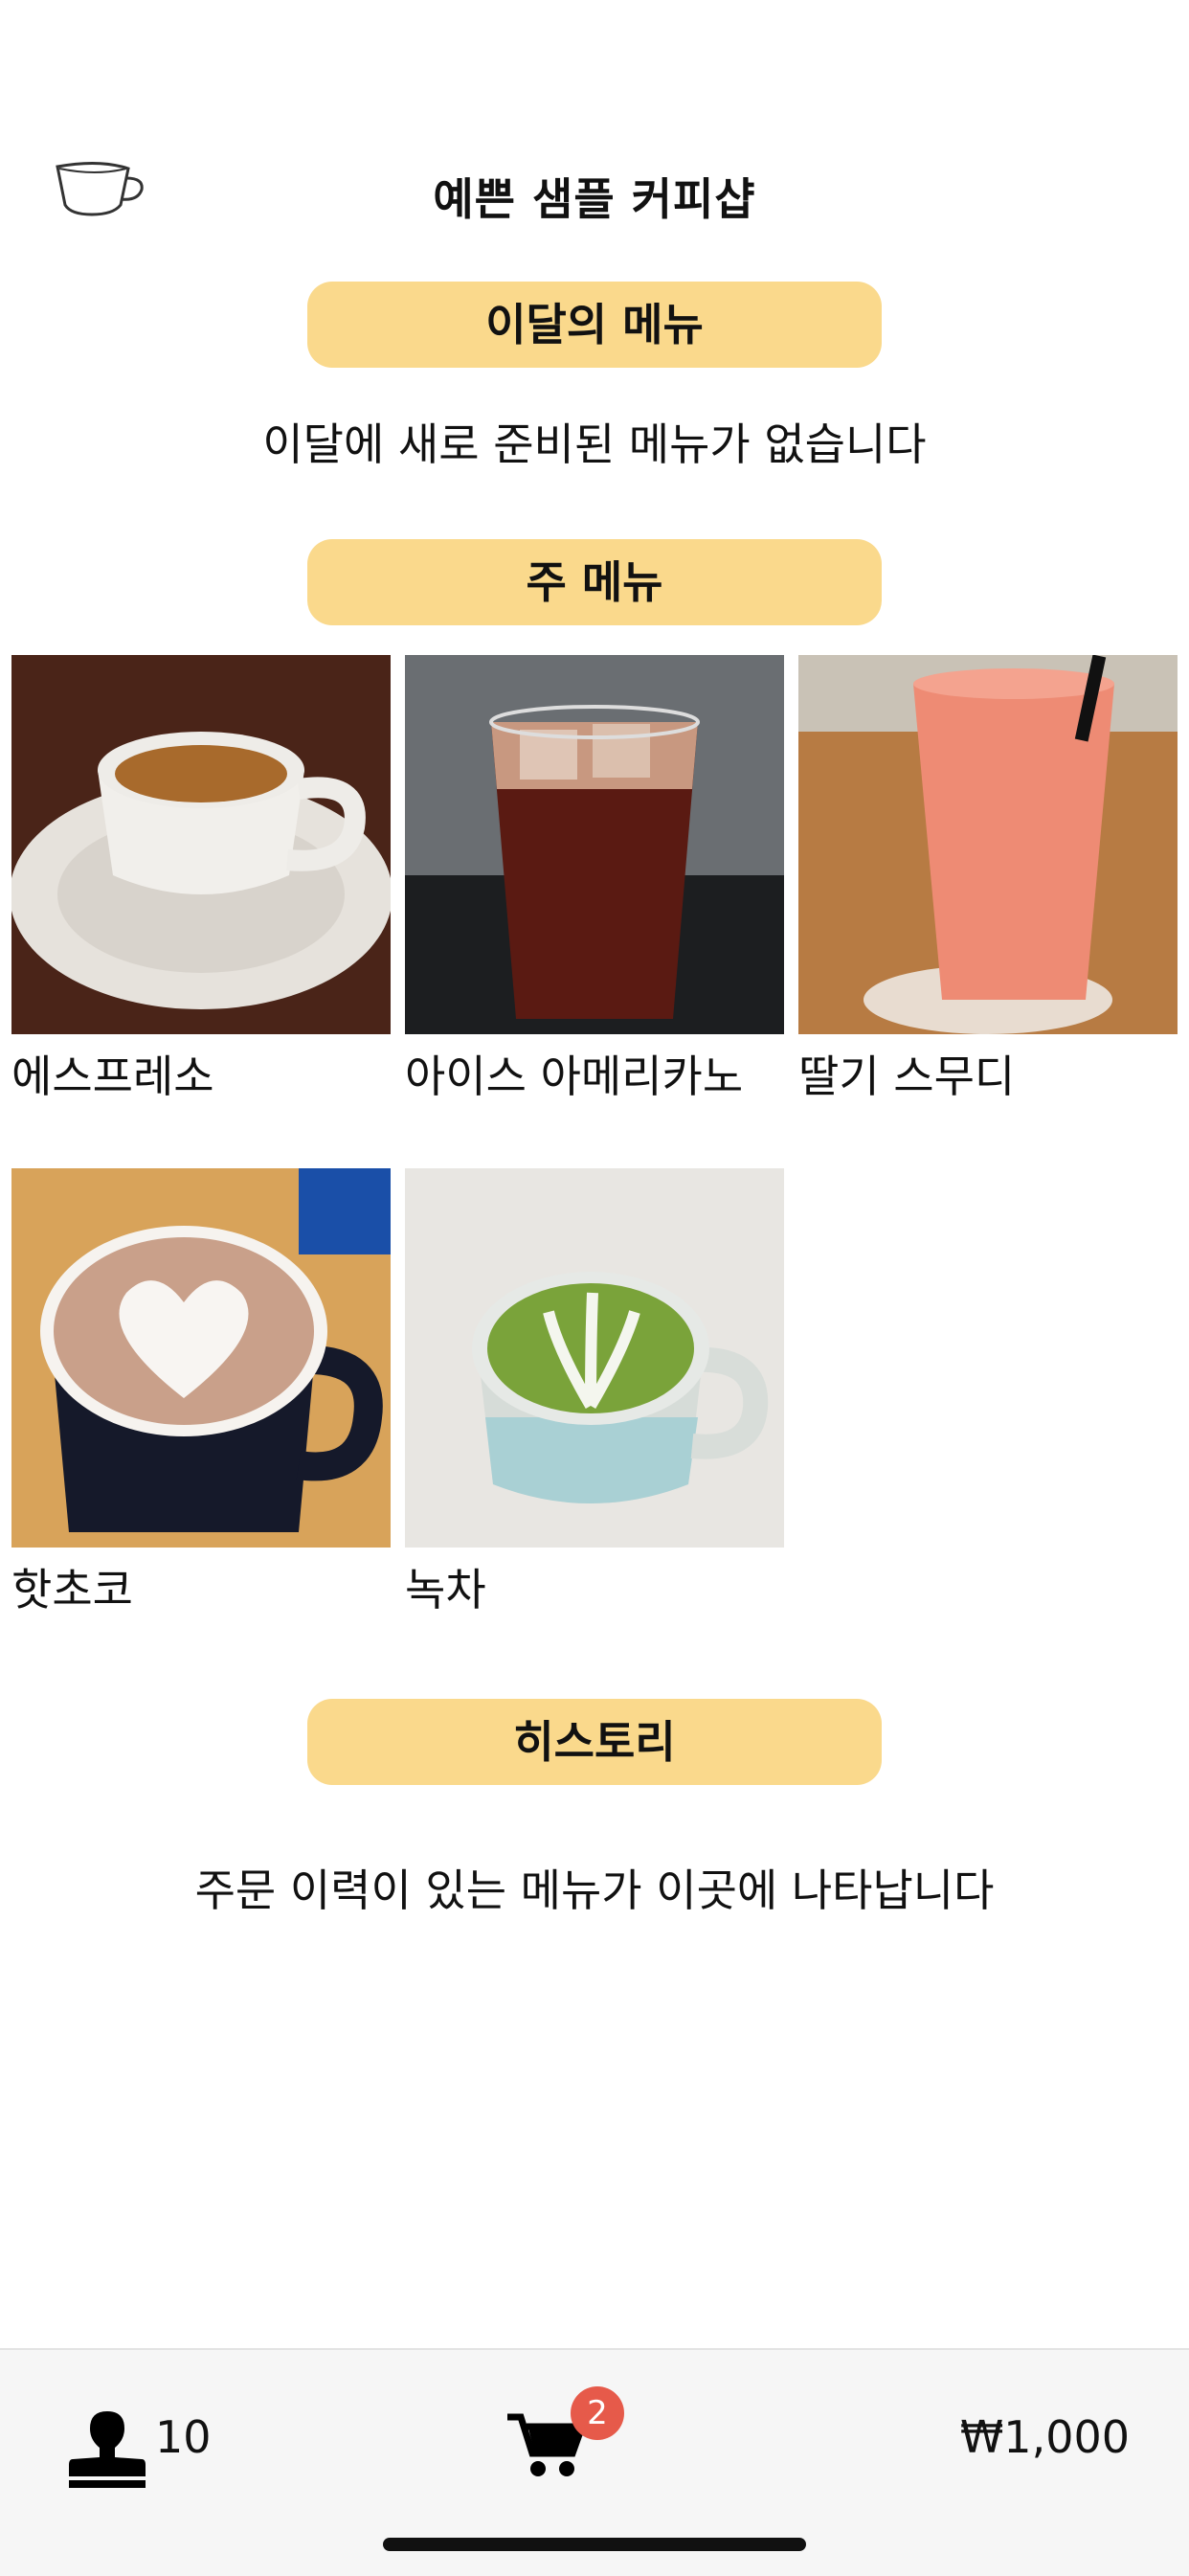 This screenshot has width=1189, height=2576. Describe the element at coordinates (597, 2413) in the screenshot. I see `cart-badge: 2` at that location.